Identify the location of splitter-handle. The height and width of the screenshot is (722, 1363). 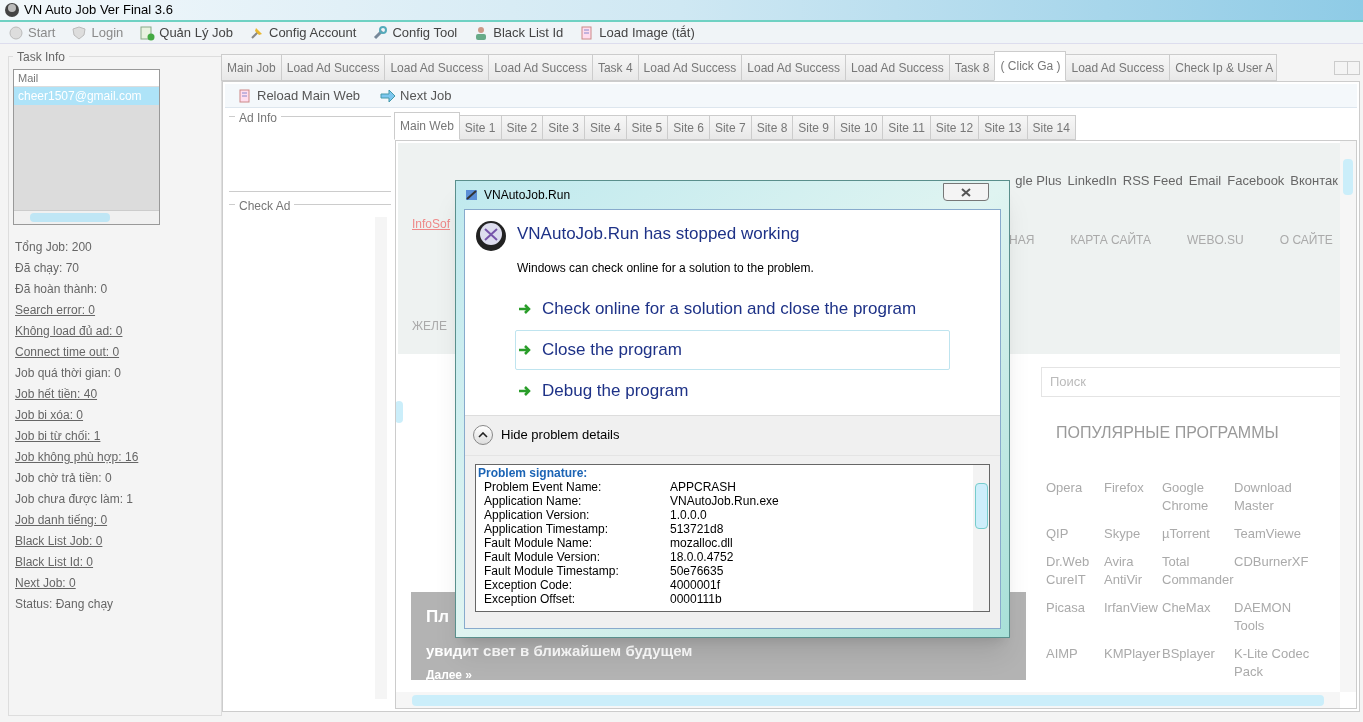
(399, 412).